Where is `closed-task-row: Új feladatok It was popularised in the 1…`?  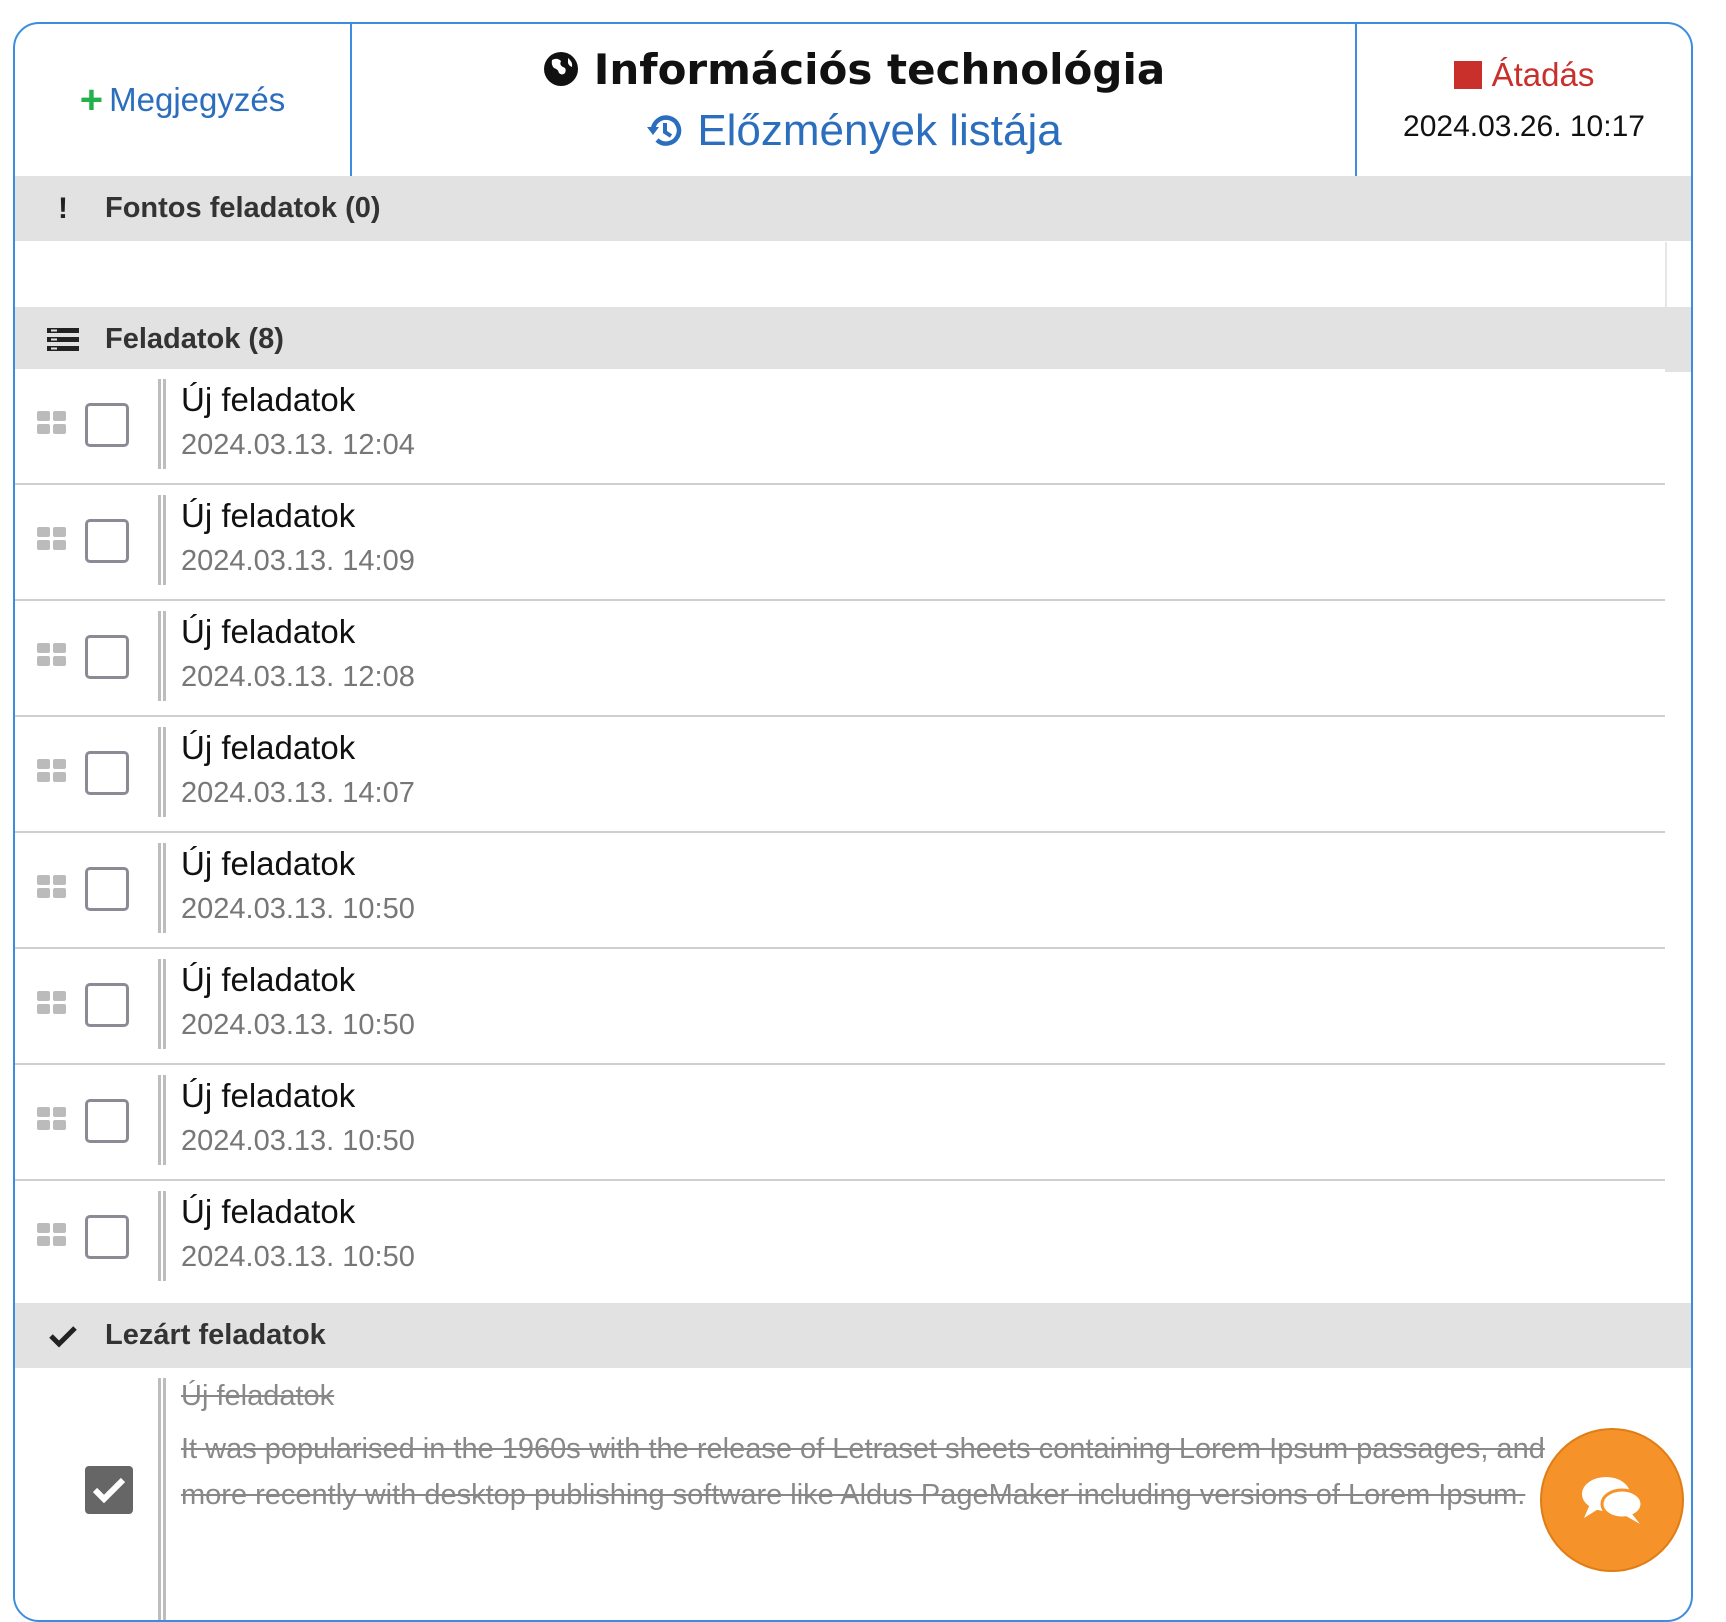
closed-task-row: Új feladatok It was popularised in the 1… is located at coordinates (840, 1494).